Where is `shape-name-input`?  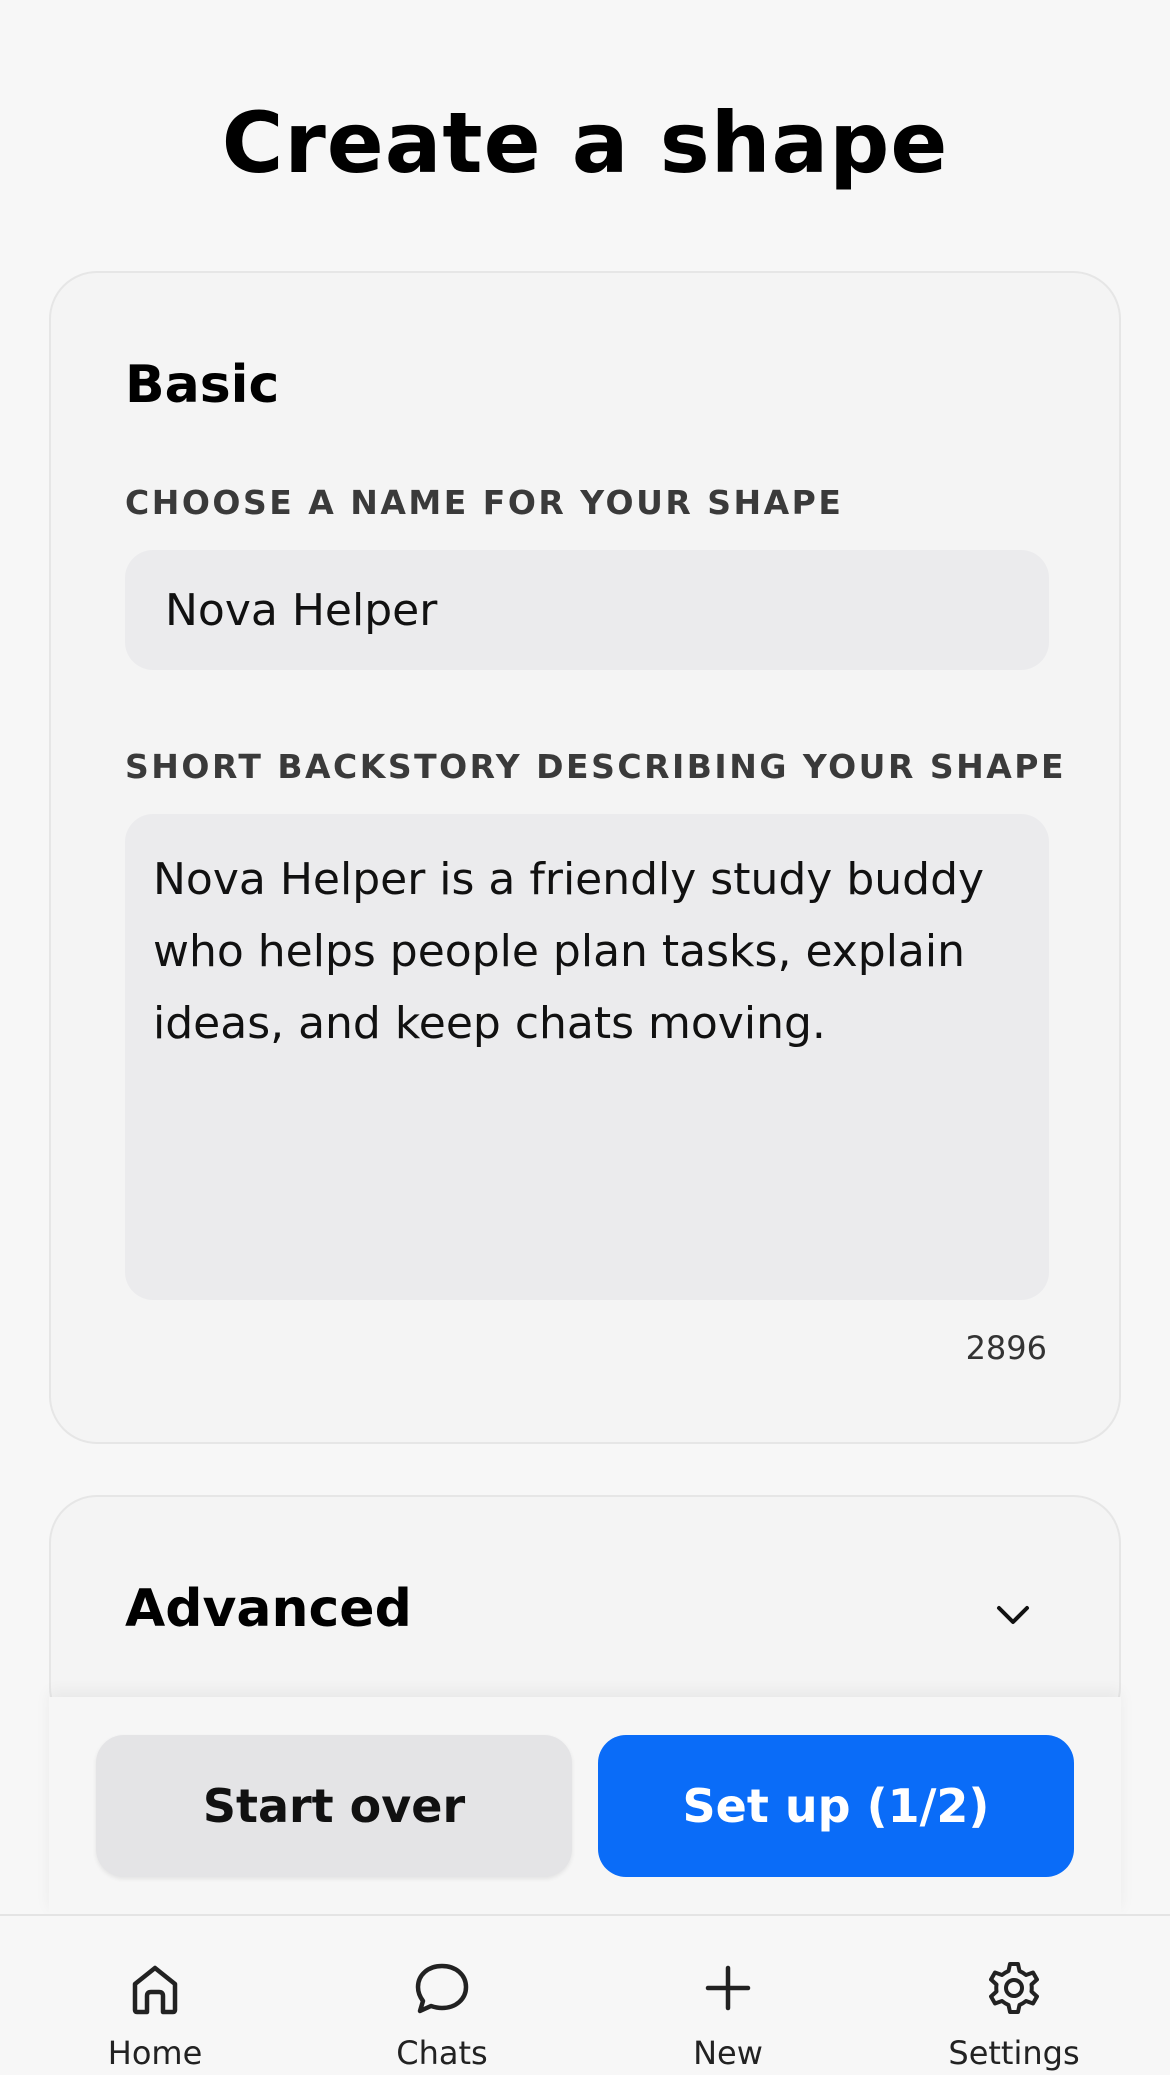 shape-name-input is located at coordinates (587, 610).